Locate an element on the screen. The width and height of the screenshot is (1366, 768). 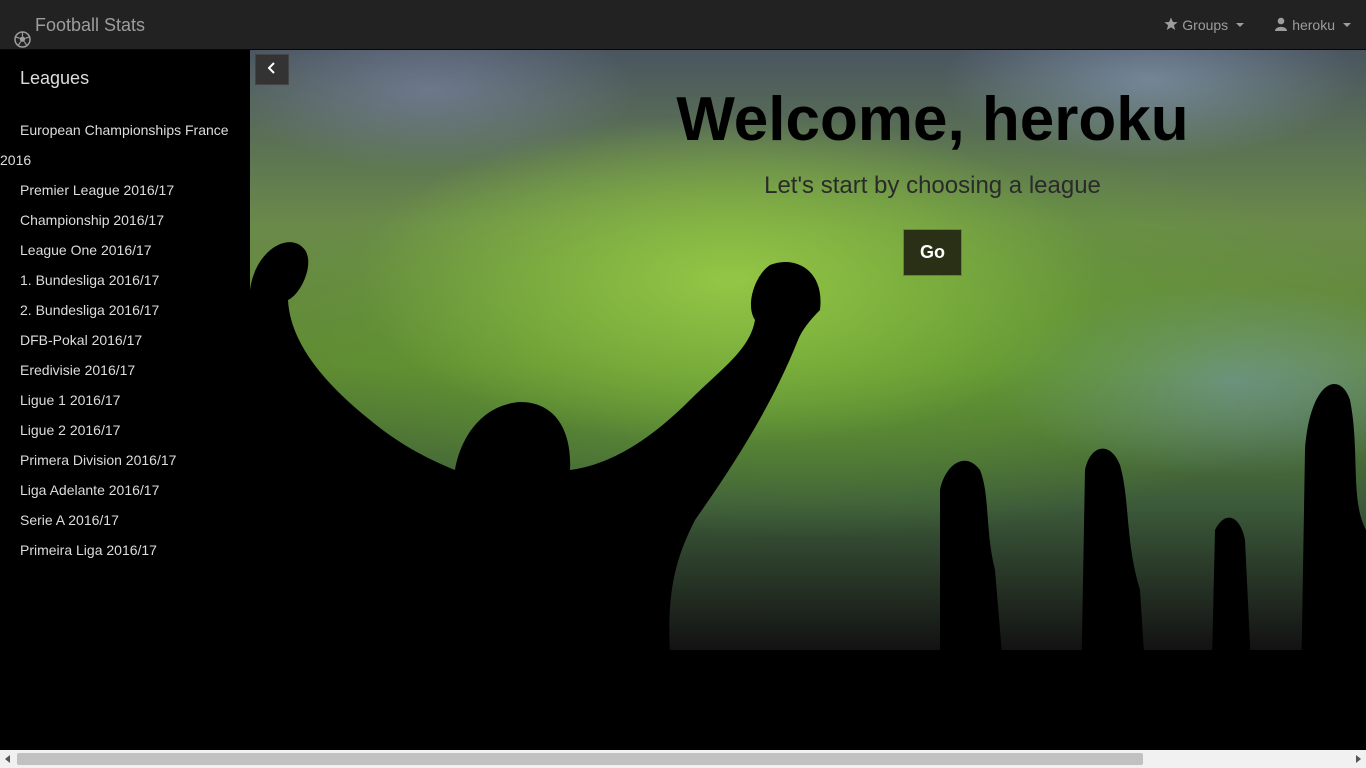
league-item: Premier League 2016/17 is located at coordinates (125, 190).